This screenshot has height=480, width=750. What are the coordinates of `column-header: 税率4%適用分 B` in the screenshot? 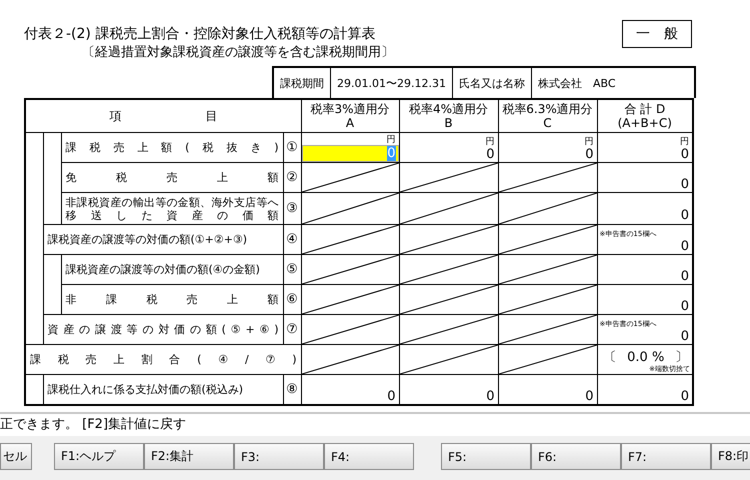 It's located at (448, 115).